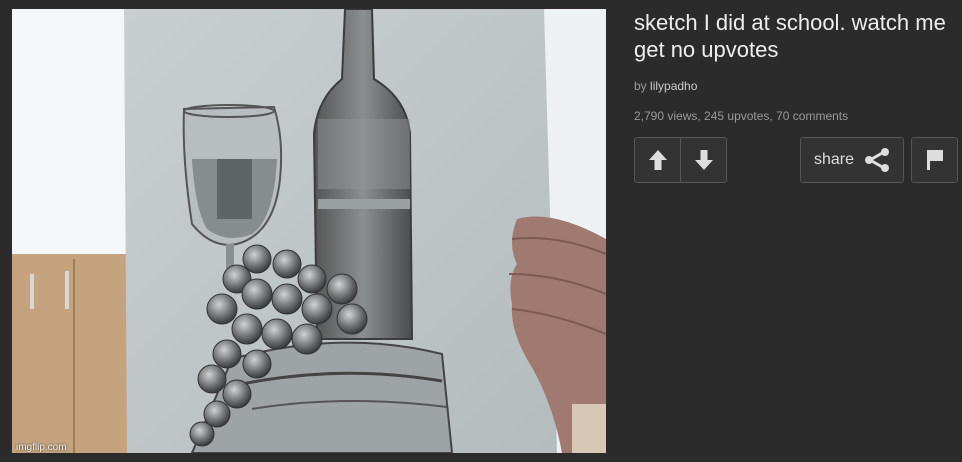  I want to click on byline-prefix: by, so click(640, 86).